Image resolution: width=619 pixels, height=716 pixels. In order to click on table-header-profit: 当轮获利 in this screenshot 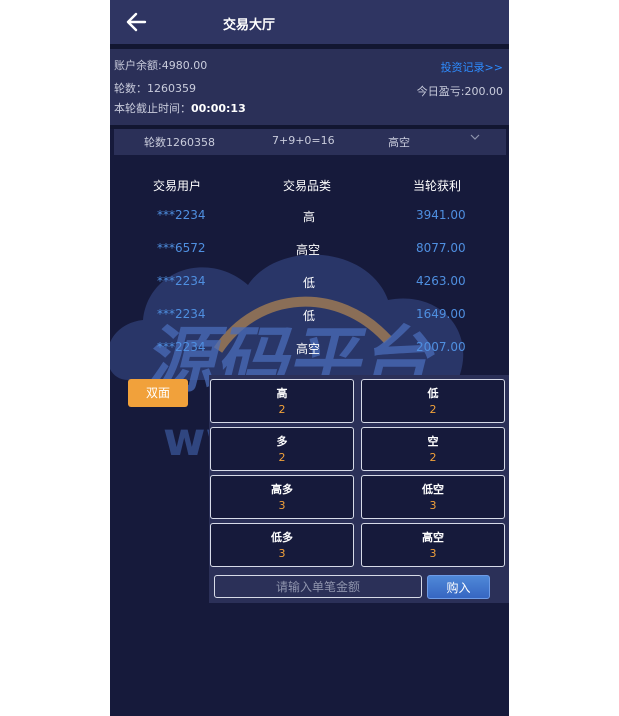, I will do `click(437, 186)`.